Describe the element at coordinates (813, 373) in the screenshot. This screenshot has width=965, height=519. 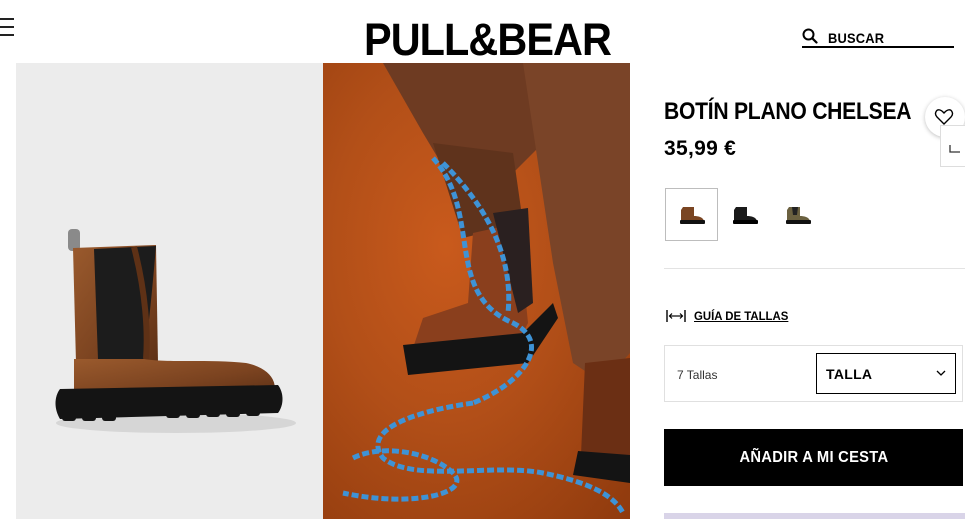
I see `size-selector-box: 7 Tallas TALLA` at that location.